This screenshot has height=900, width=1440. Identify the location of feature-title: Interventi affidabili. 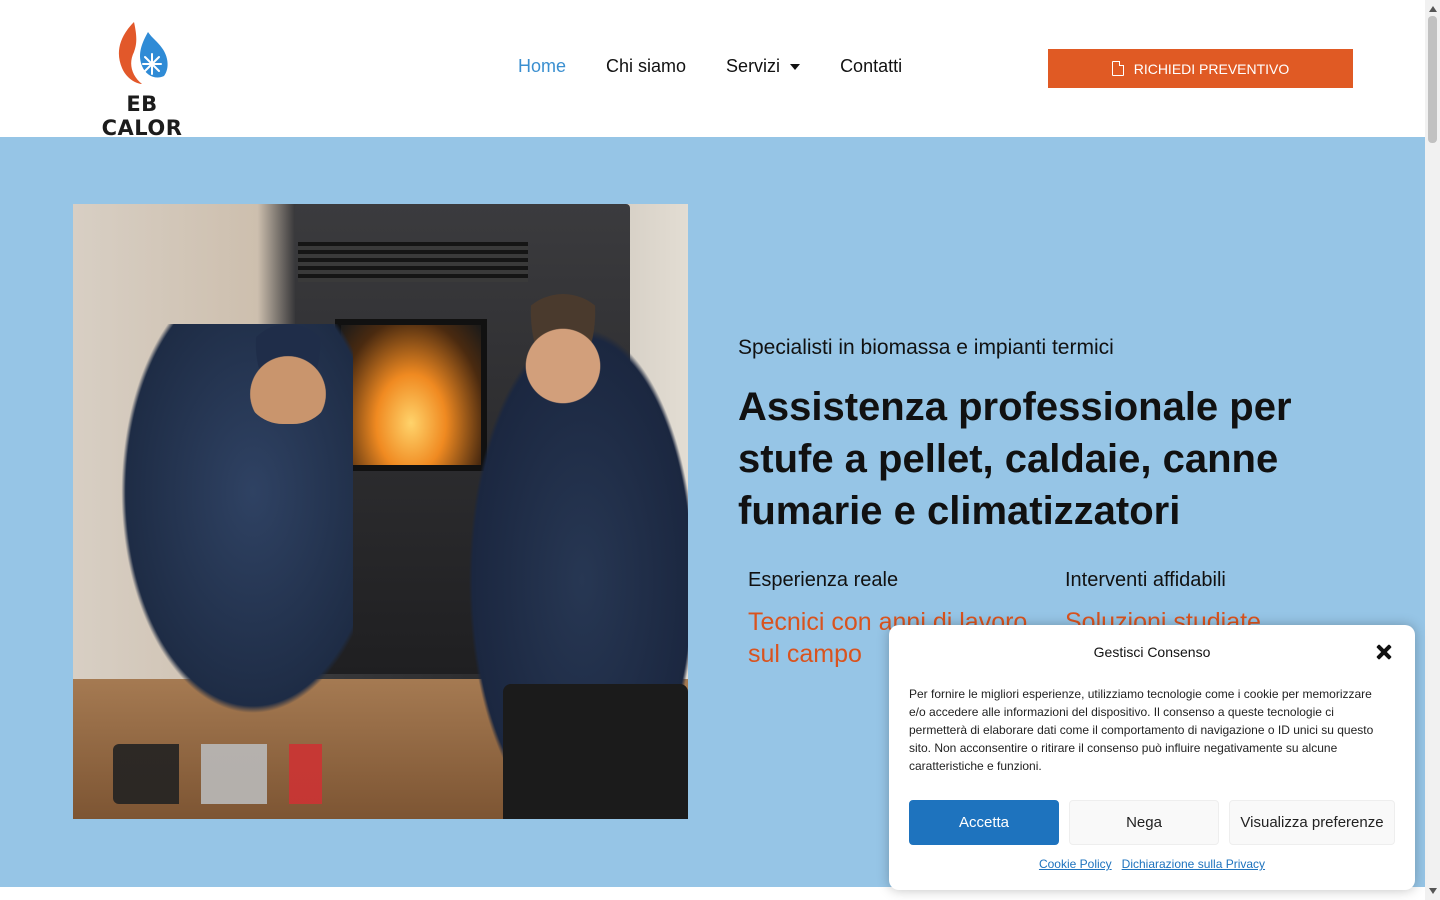
(1145, 580).